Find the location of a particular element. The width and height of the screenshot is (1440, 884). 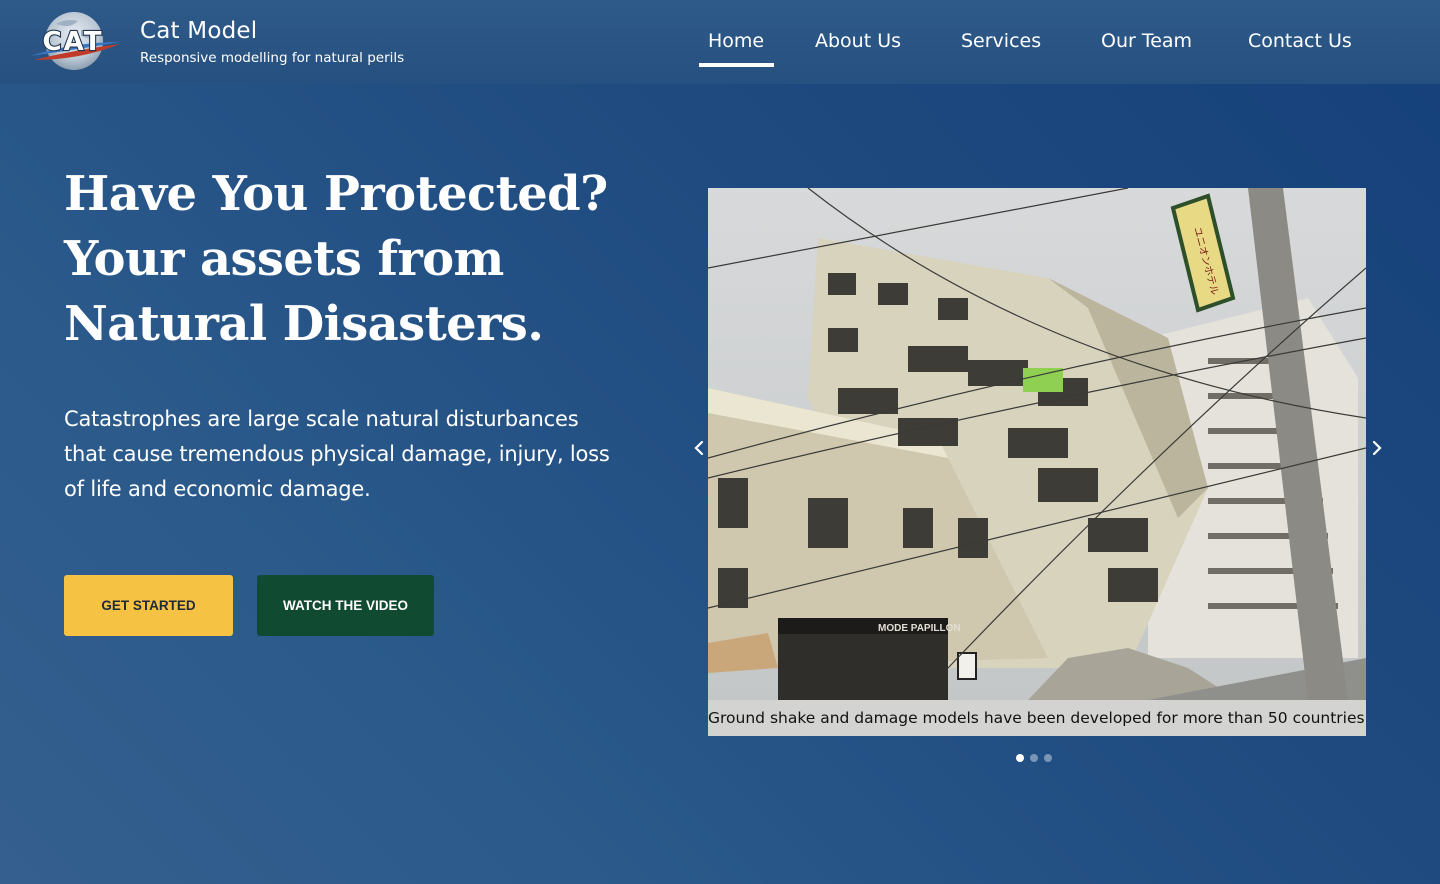

nav-contact-us: Contact Us is located at coordinates (1300, 41).